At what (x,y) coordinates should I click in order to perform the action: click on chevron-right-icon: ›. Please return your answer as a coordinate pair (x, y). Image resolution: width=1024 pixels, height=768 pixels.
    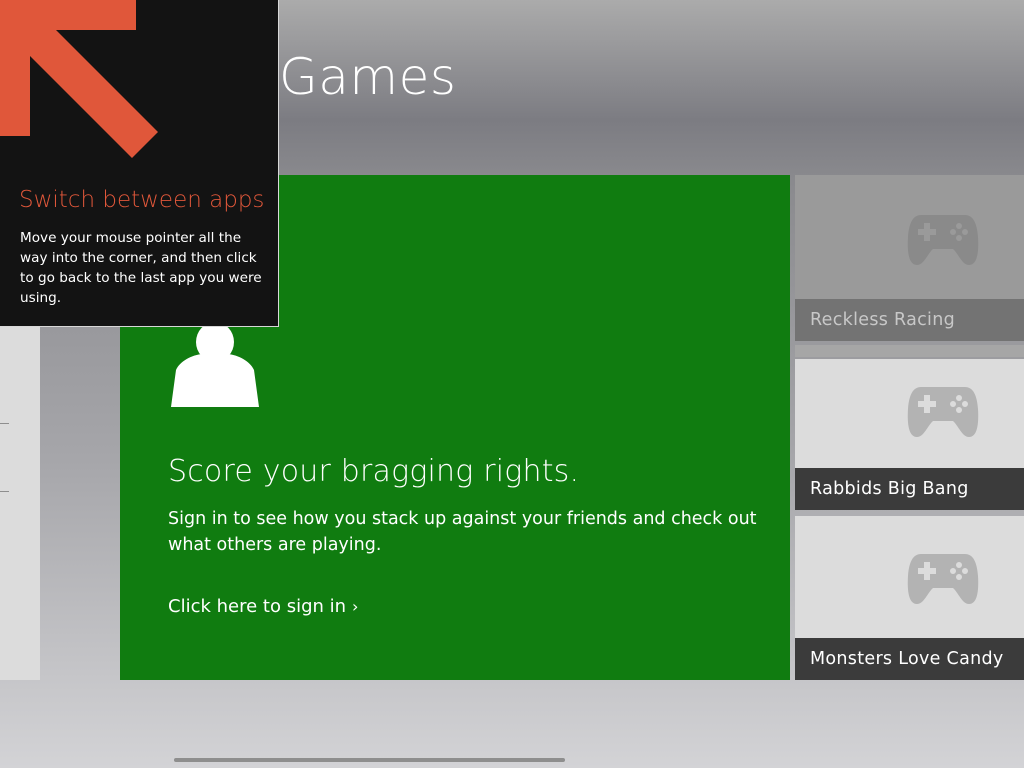
    Looking at the image, I should click on (355, 606).